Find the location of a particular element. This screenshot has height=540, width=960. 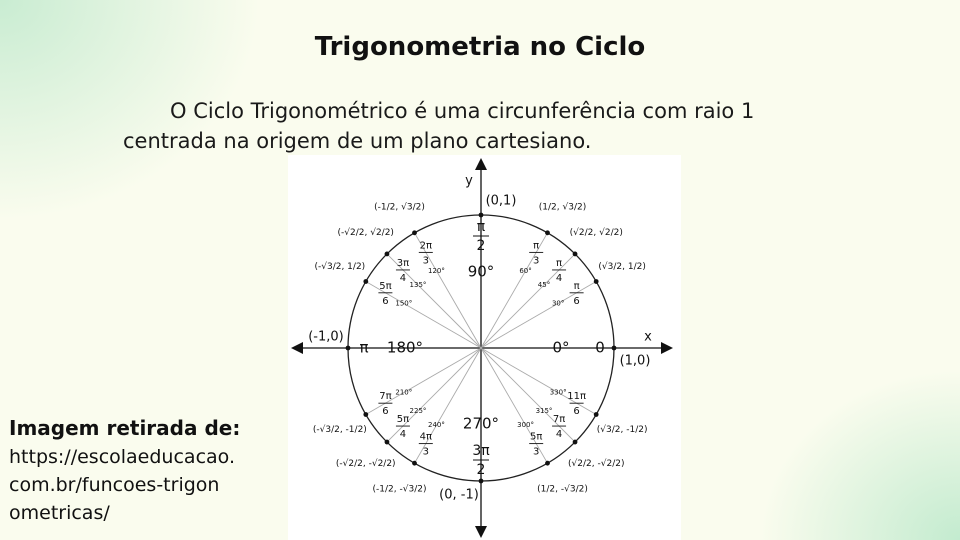

degree-label: 180° is located at coordinates (405, 348).